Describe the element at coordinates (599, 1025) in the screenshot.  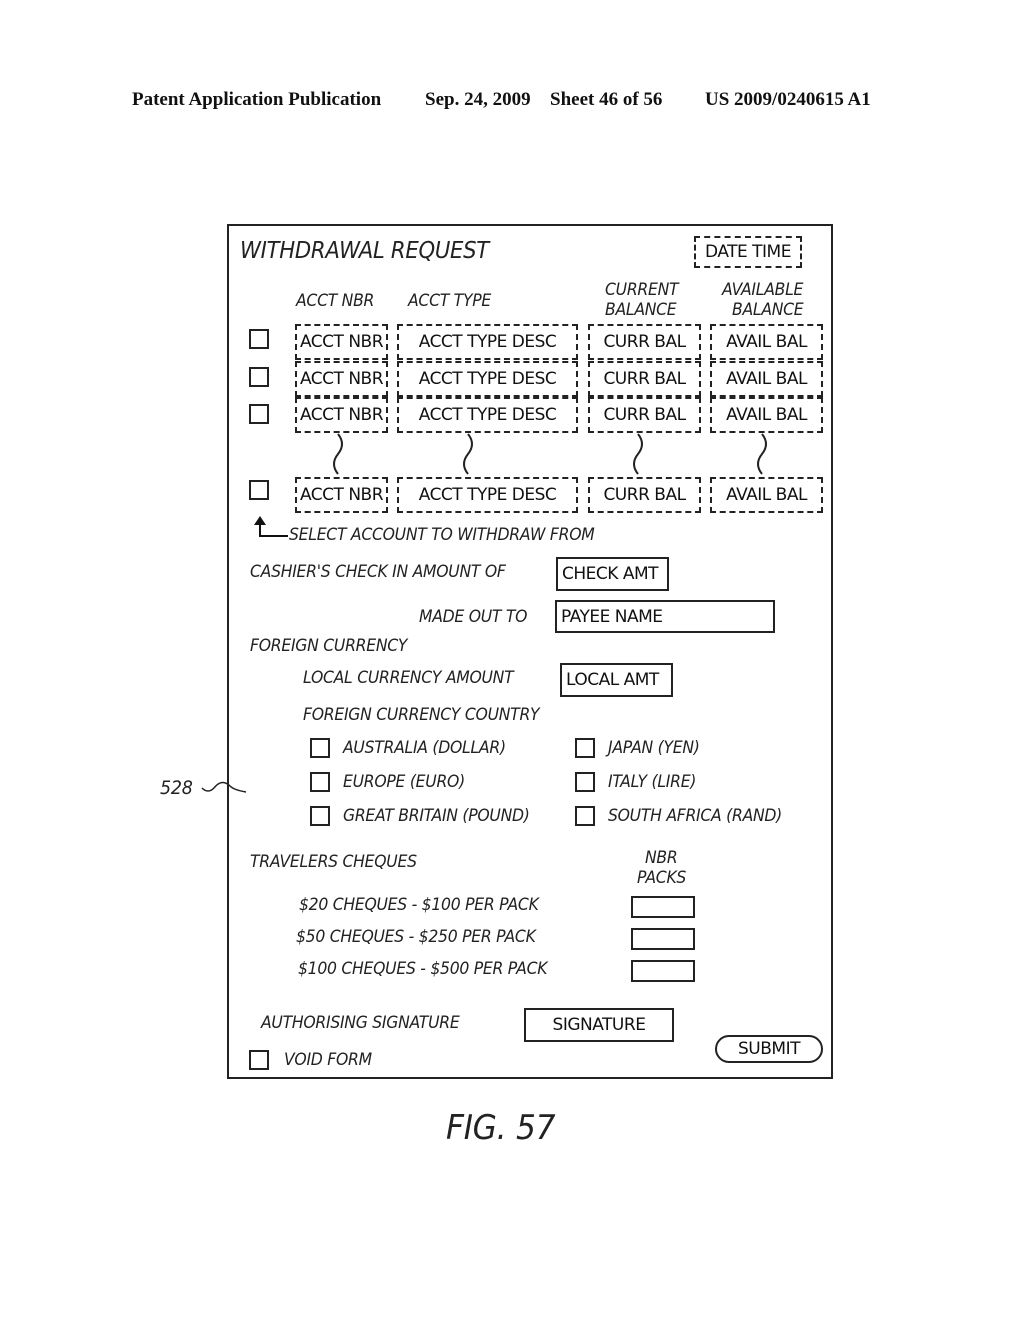
I see `signature-field: SIGNATURE` at that location.